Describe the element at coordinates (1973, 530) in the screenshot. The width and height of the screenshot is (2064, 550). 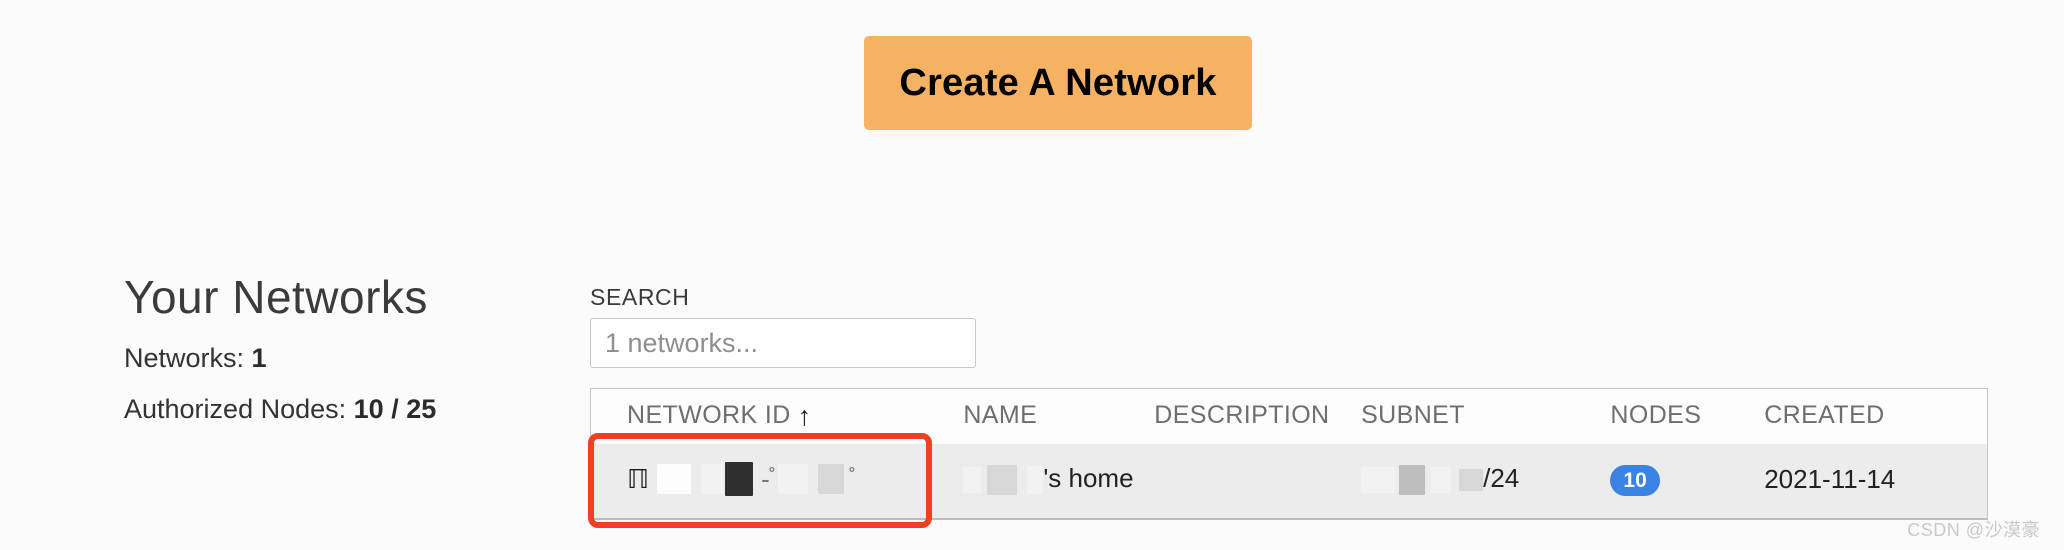
I see `watermark: CSDN @沙漠豪` at that location.